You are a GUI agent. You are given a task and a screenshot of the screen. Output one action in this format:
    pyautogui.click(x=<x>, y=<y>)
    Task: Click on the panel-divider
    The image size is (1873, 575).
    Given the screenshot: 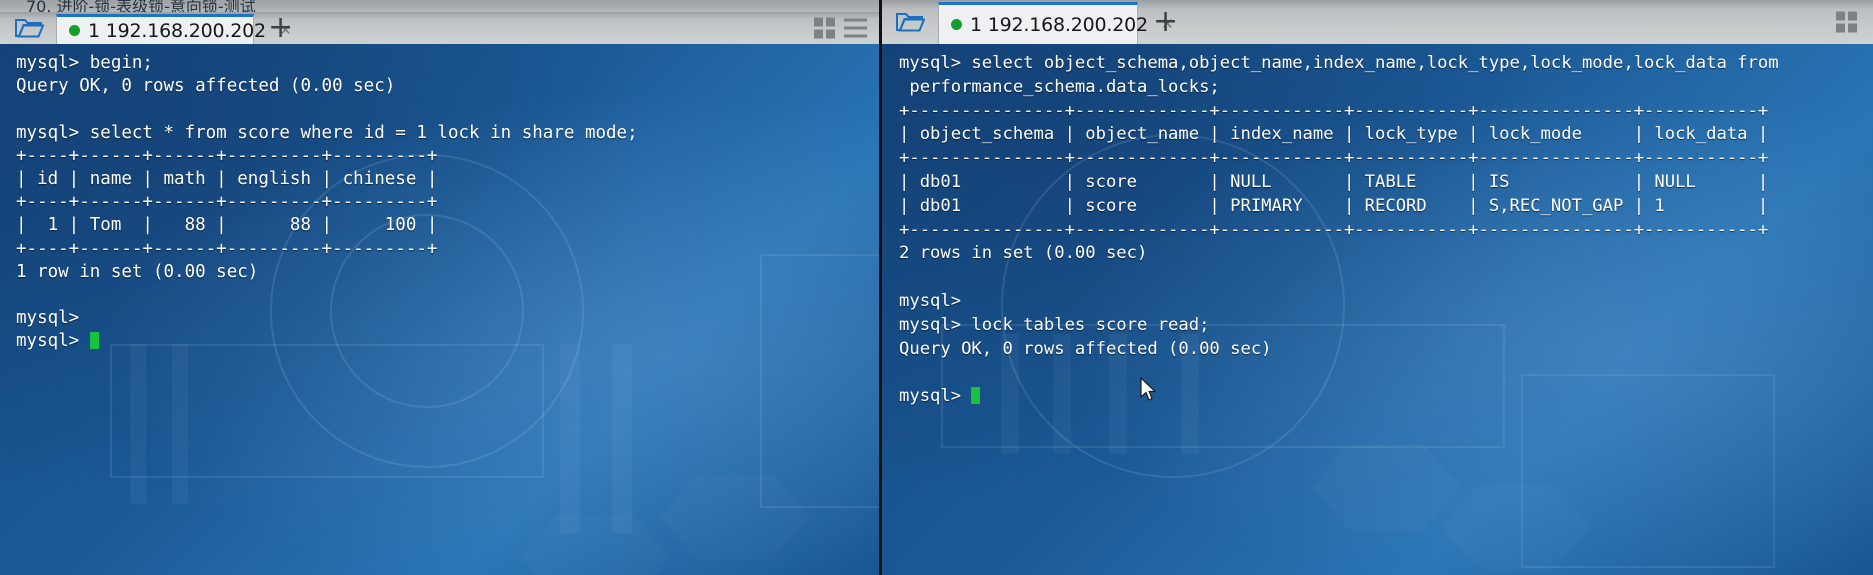 What is the action you would take?
    pyautogui.click(x=880, y=287)
    